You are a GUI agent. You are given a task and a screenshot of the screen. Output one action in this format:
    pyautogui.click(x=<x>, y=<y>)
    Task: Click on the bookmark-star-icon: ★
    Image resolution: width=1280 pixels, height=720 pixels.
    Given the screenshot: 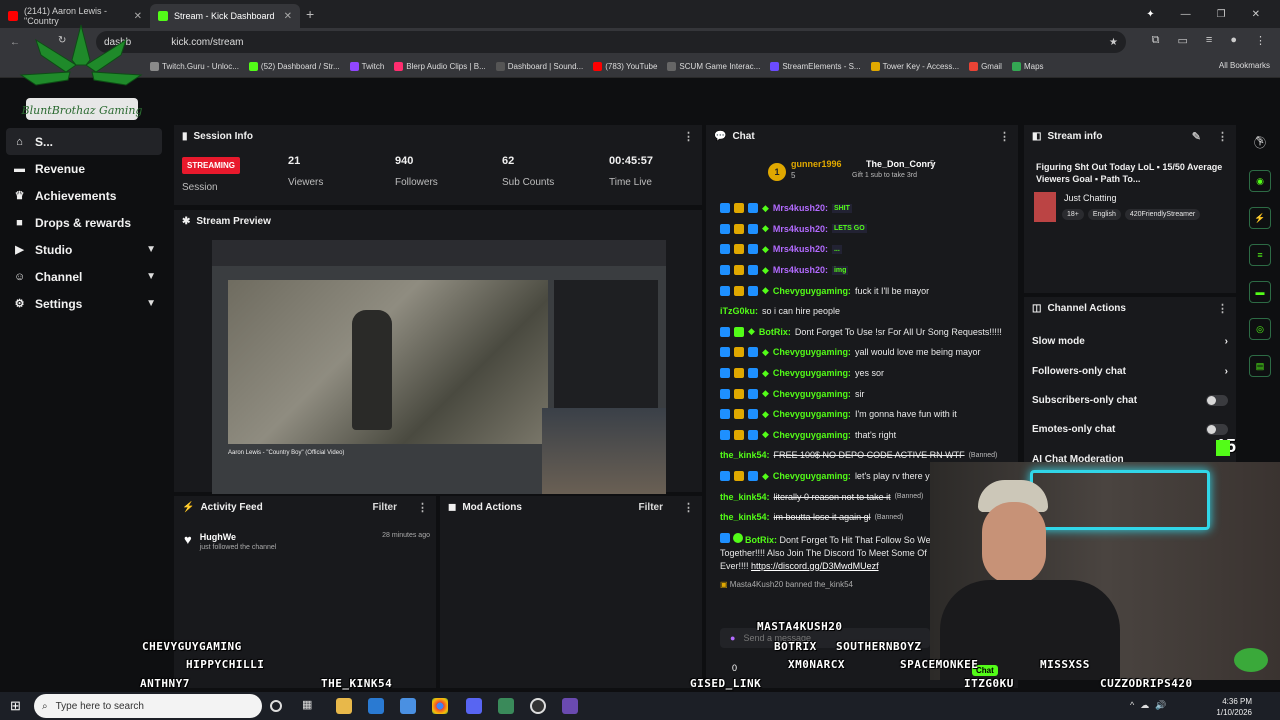 What is the action you would take?
    pyautogui.click(x=1113, y=42)
    